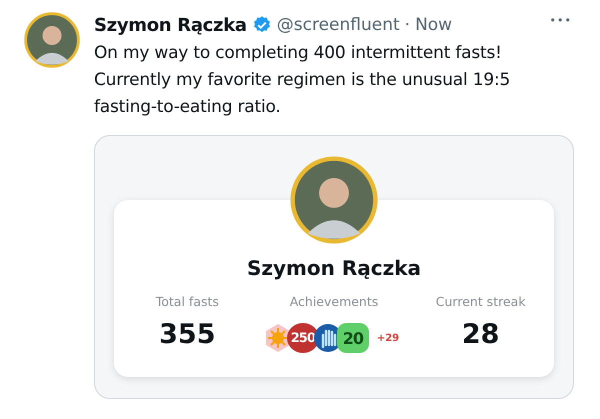 The width and height of the screenshot is (600, 419). I want to click on user-handle: @screenfluent, so click(338, 25).